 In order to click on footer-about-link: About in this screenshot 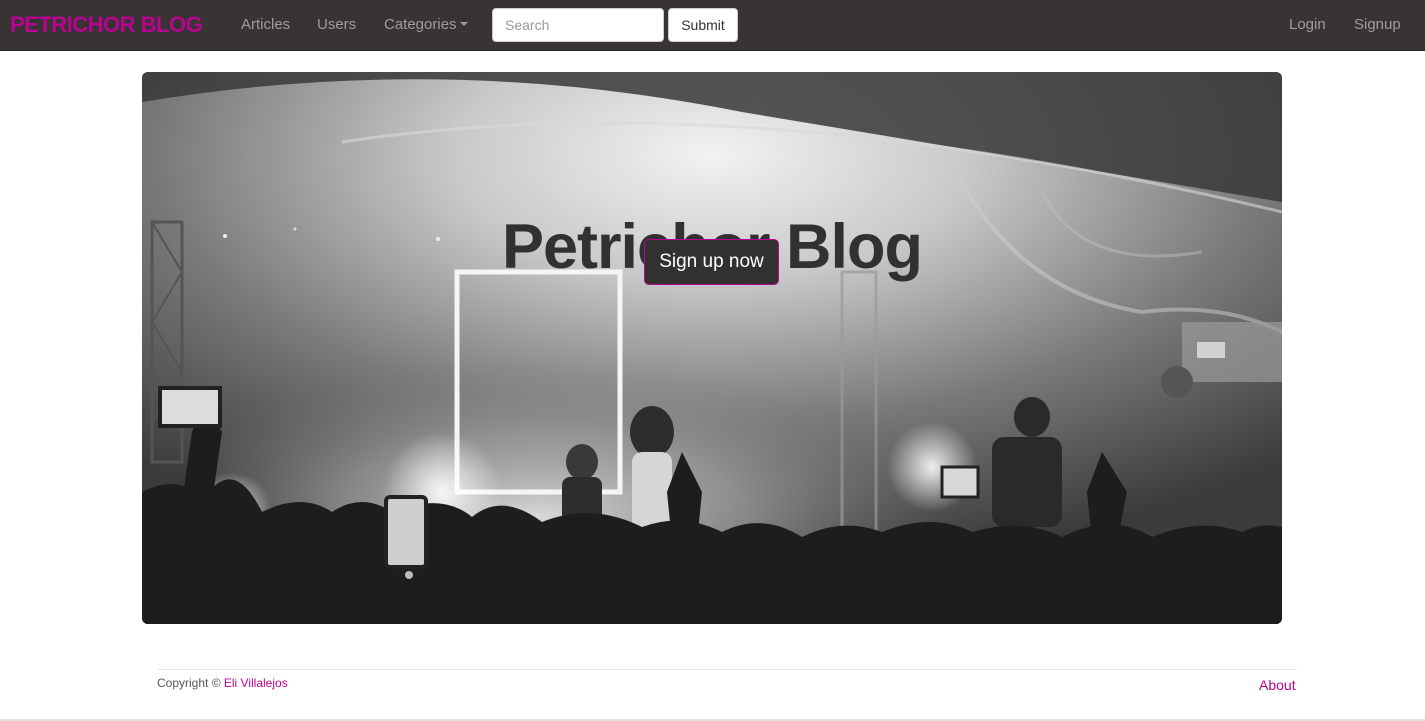, I will do `click(1277, 685)`.